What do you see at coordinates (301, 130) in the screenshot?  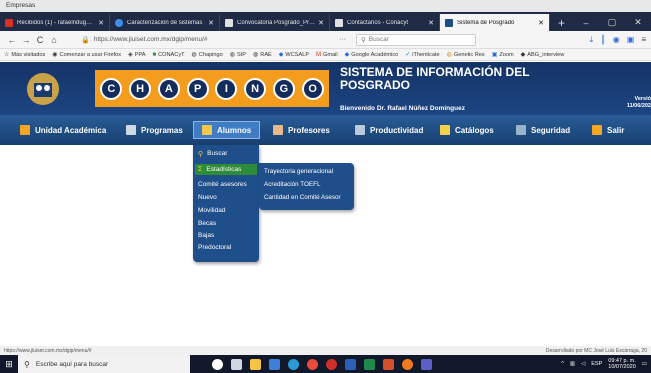 I see `menu-profesores: Profesores` at bounding box center [301, 130].